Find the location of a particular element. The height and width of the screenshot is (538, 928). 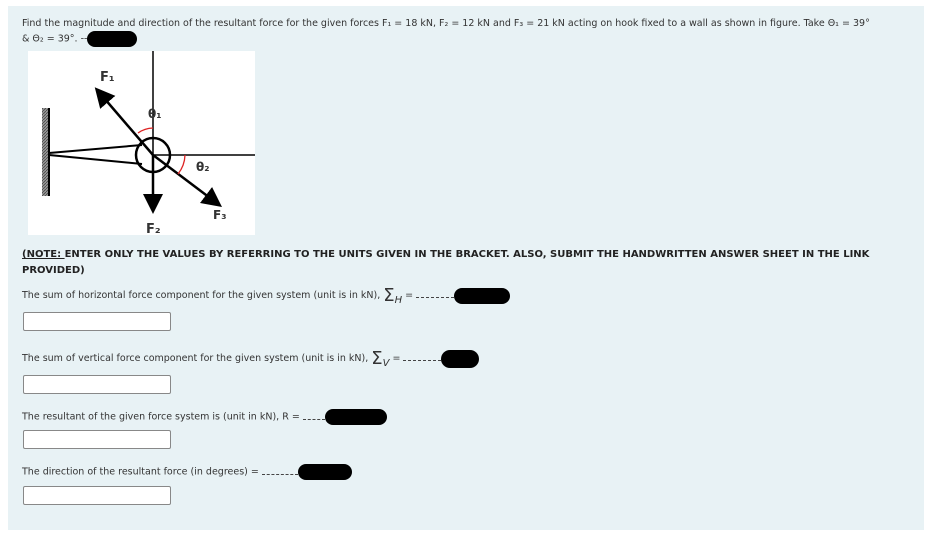

note-prefix: (NOTE: is located at coordinates (43, 254).